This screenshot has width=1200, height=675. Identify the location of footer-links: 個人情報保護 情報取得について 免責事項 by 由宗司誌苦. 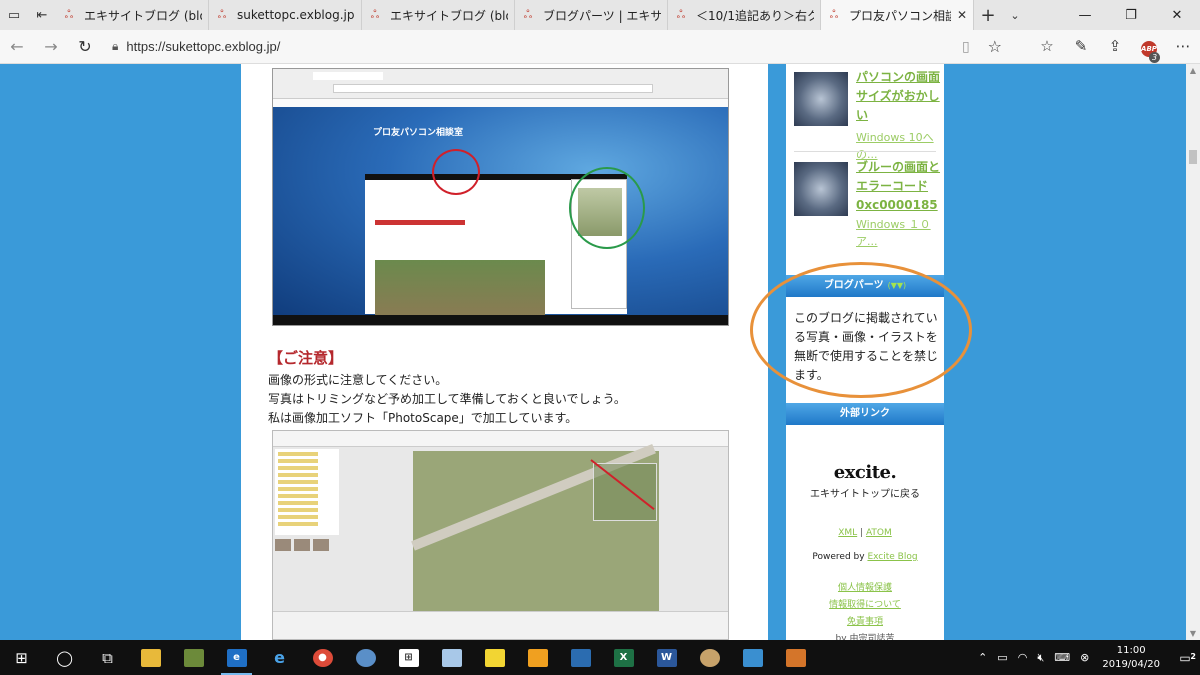
(865, 610).